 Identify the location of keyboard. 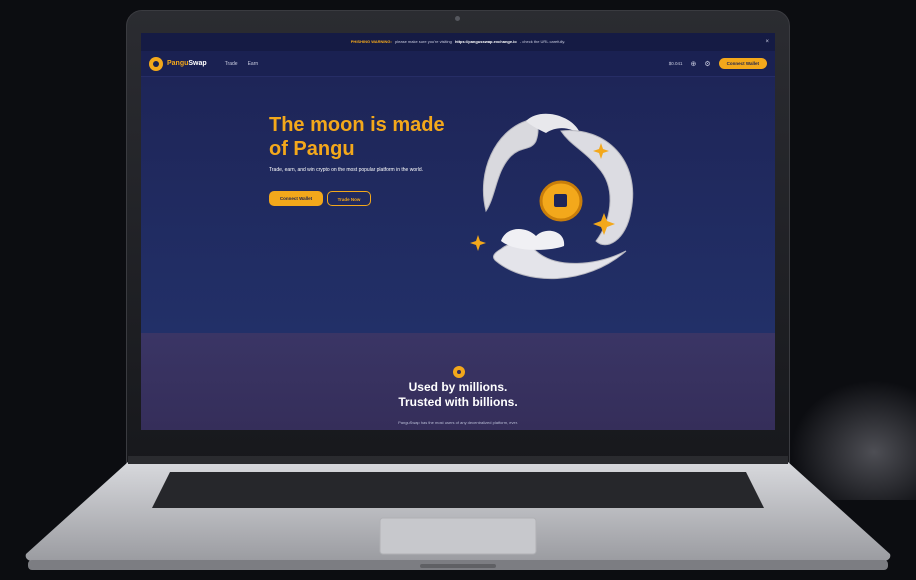
(458, 490).